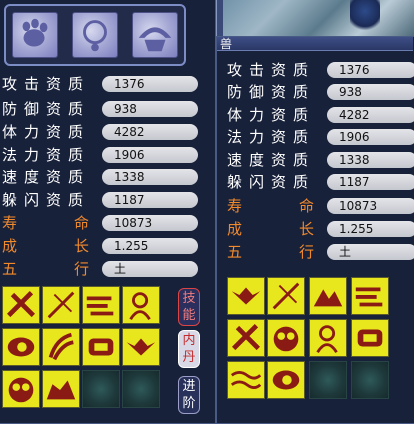 The width and height of the screenshot is (414, 424). What do you see at coordinates (246, 380) in the screenshot?
I see `skill-wave-icon` at bounding box center [246, 380].